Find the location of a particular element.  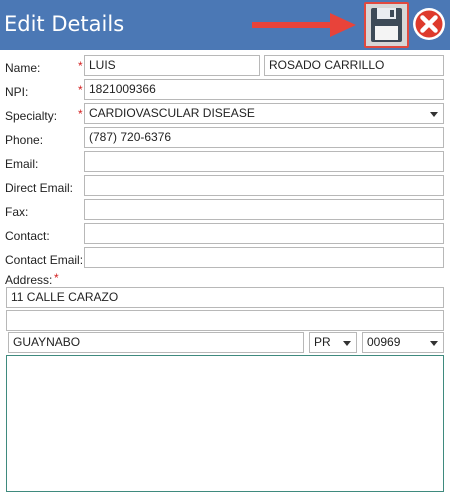

address-label: Address: is located at coordinates (29, 280).